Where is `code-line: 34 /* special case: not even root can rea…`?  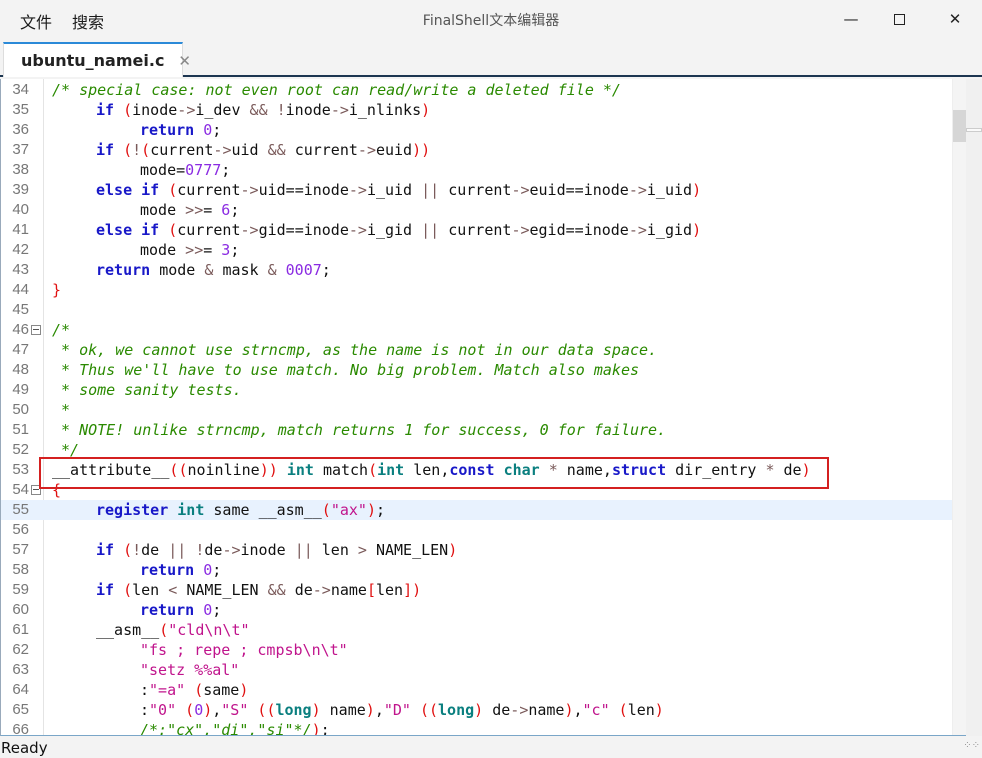
code-line: 34 /* special case: not even root can rea… is located at coordinates (476, 90).